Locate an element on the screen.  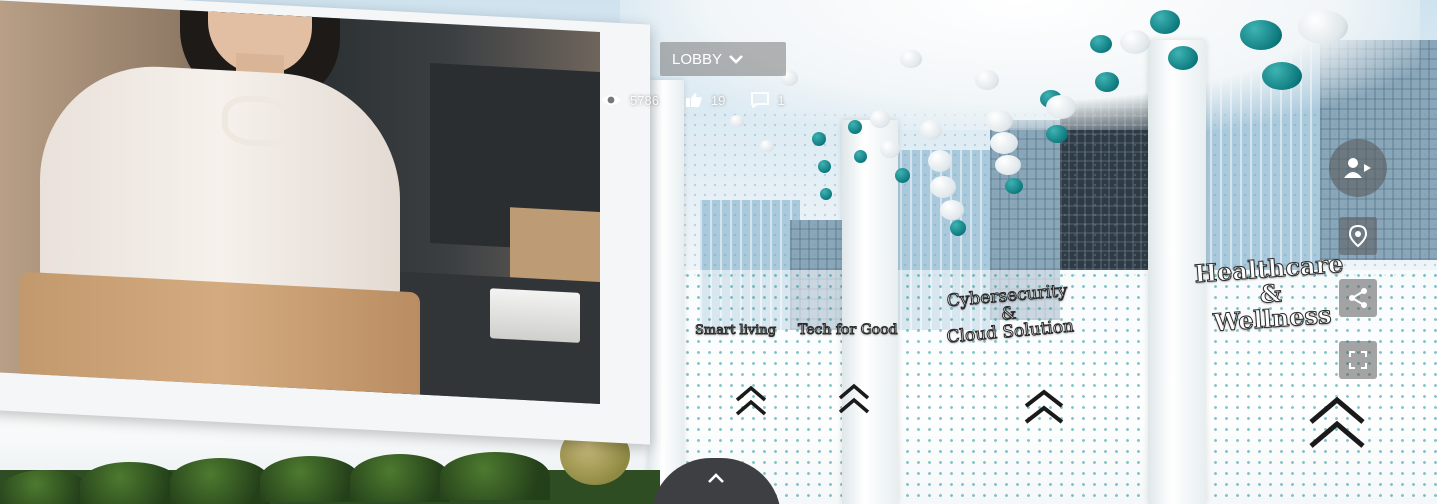
booth-label-healthcare: Healthcare & Wellness is located at coordinates (1270, 293).